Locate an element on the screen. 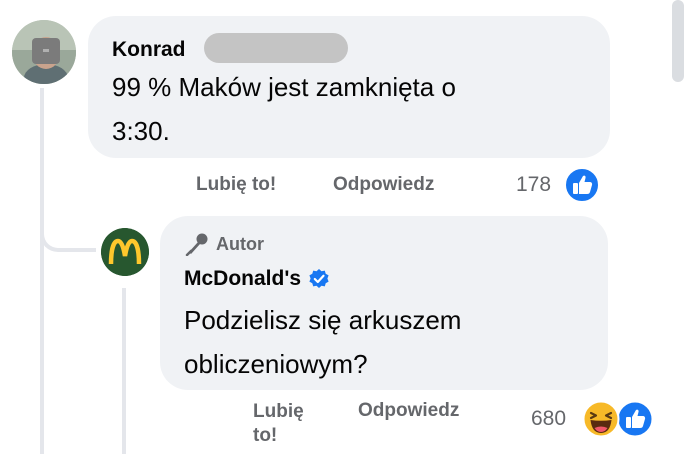 This screenshot has width=686, height=454. author-badge: Autor is located at coordinates (224, 244).